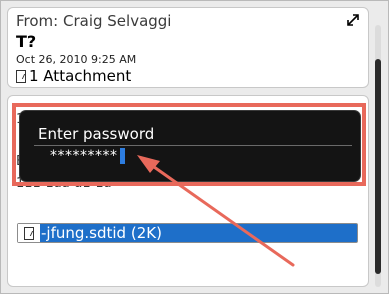 The width and height of the screenshot is (389, 294). I want to click on sender-line: From: Craig Selvaggi, so click(93, 21).